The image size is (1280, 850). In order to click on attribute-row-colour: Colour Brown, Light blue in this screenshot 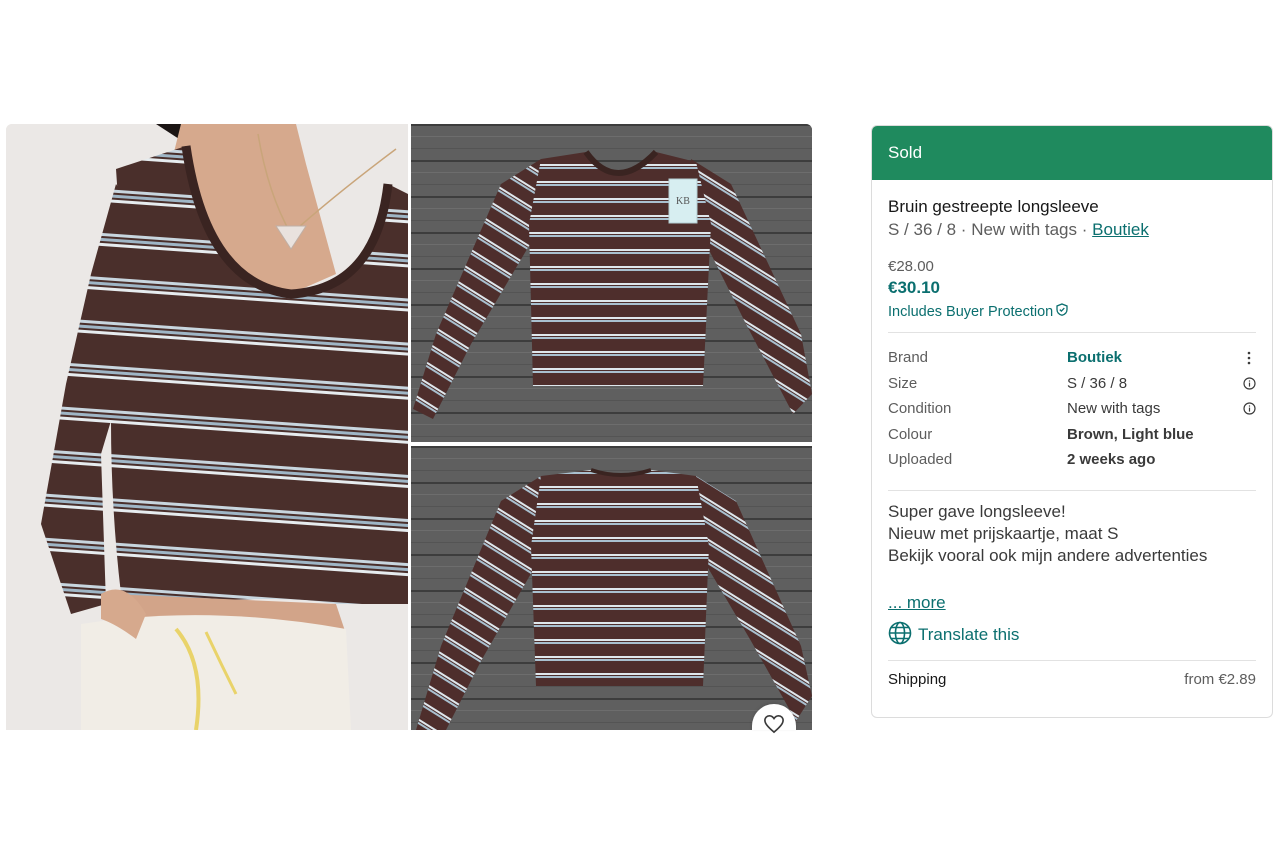, I will do `click(1072, 435)`.